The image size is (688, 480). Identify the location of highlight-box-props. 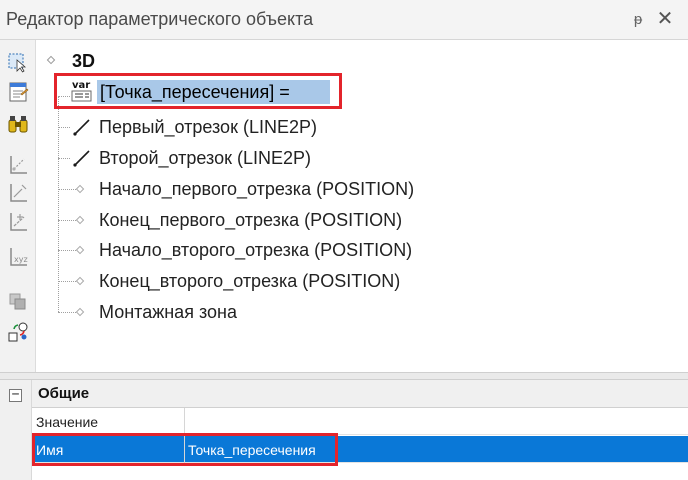
(185, 449).